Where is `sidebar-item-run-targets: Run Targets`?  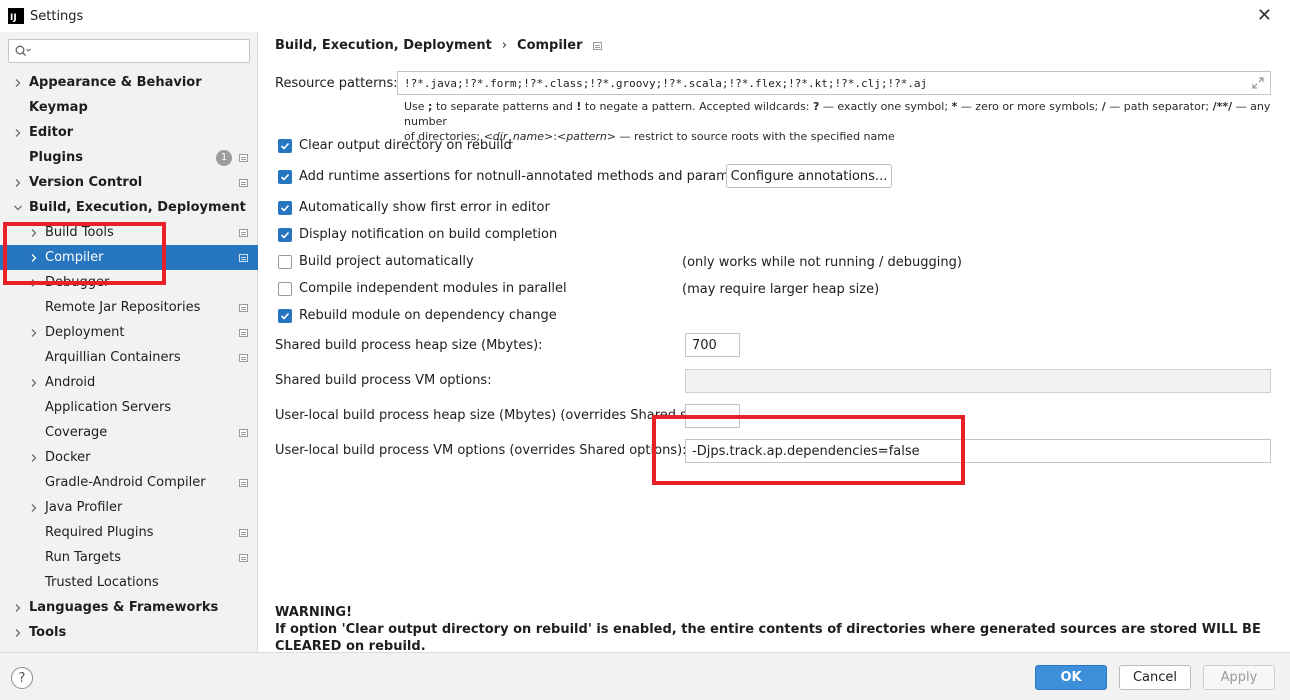 sidebar-item-run-targets: Run Targets is located at coordinates (129, 557).